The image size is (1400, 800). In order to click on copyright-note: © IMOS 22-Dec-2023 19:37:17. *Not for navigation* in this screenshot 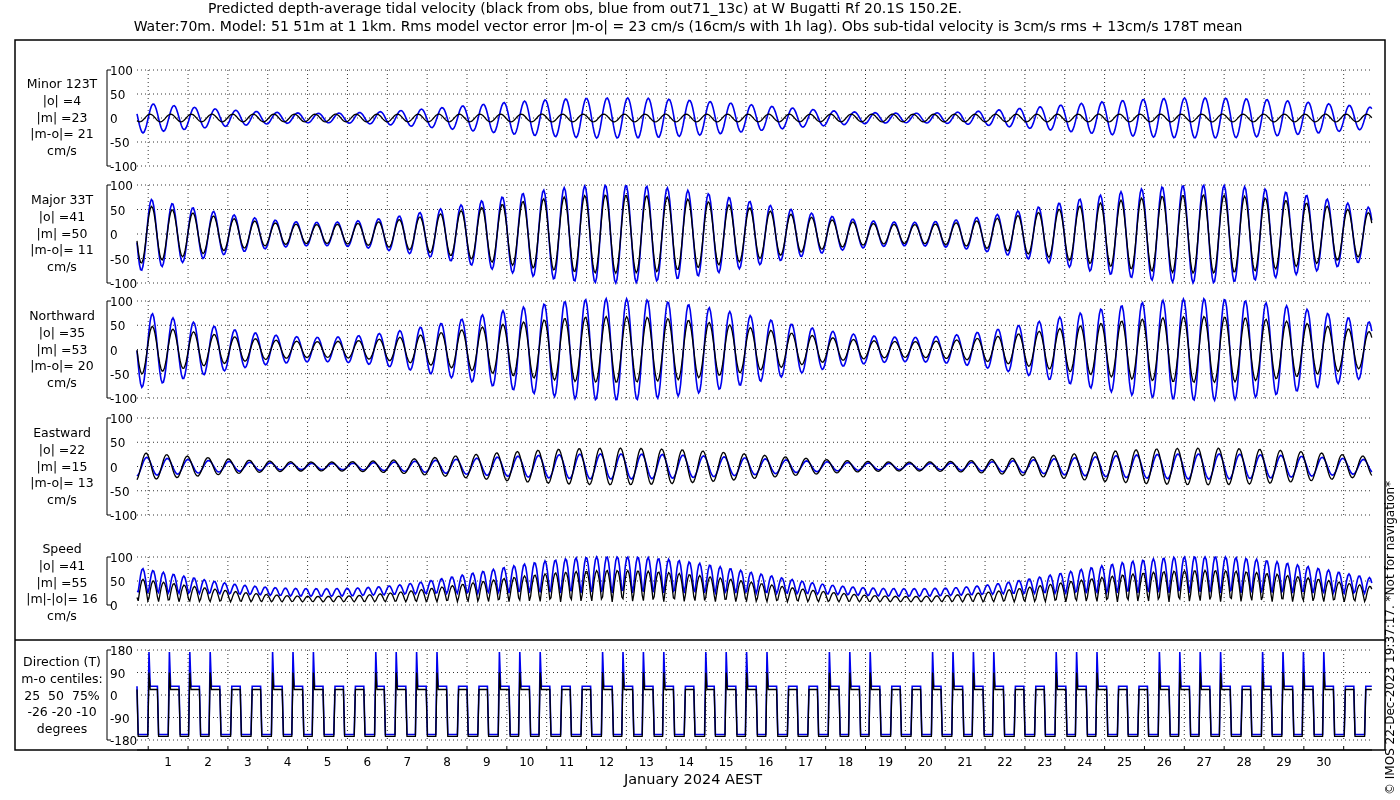, I will do `click(1390, 637)`.